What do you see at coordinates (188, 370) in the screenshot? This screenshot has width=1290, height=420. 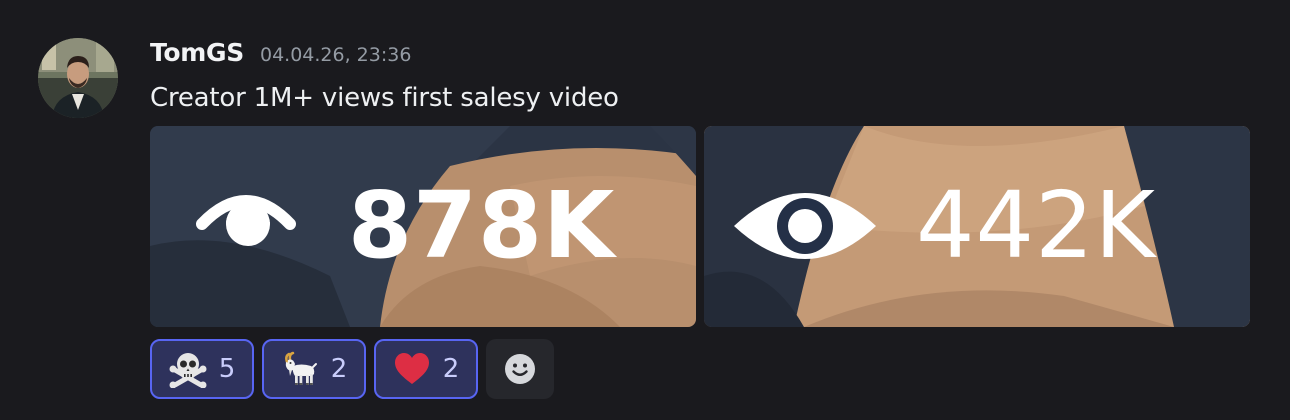 I see `skull-and-crossbones-icon` at bounding box center [188, 370].